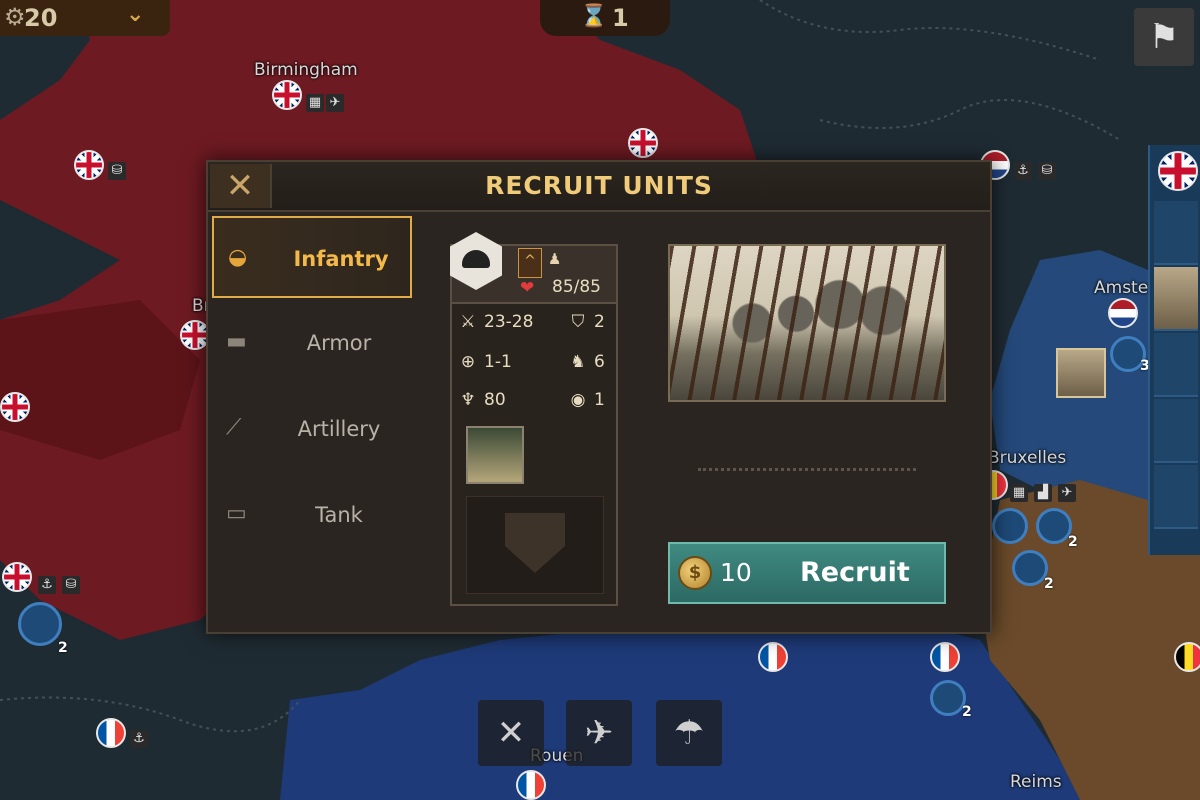 This screenshot has width=1200, height=800. I want to click on flags-icon: ⚑, so click(1164, 37).